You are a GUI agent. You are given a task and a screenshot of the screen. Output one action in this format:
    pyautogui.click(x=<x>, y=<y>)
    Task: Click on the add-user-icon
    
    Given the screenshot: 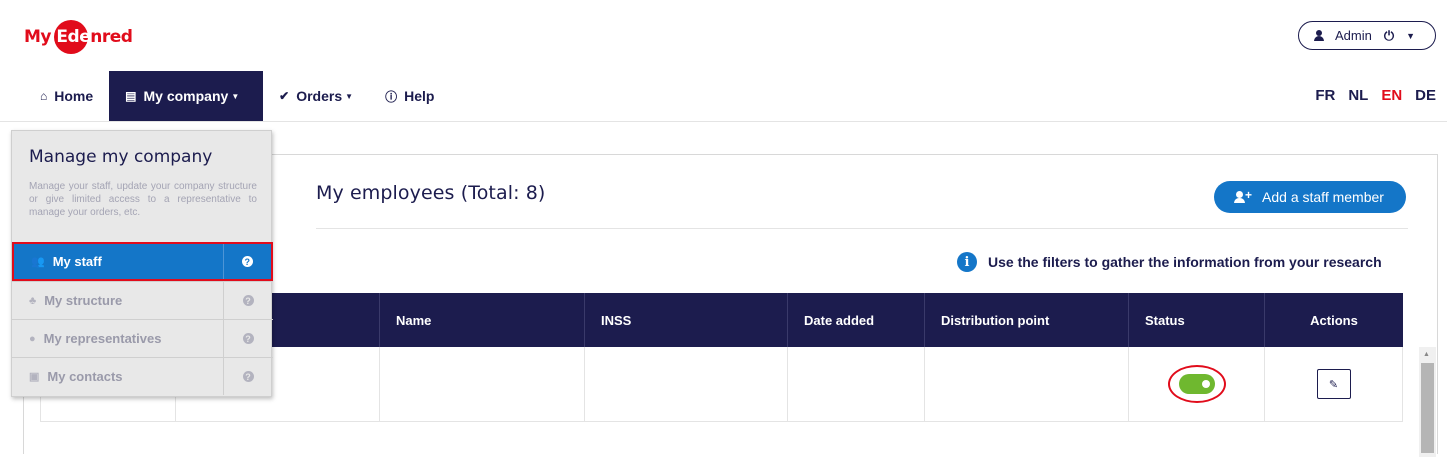 What is the action you would take?
    pyautogui.click(x=1243, y=195)
    